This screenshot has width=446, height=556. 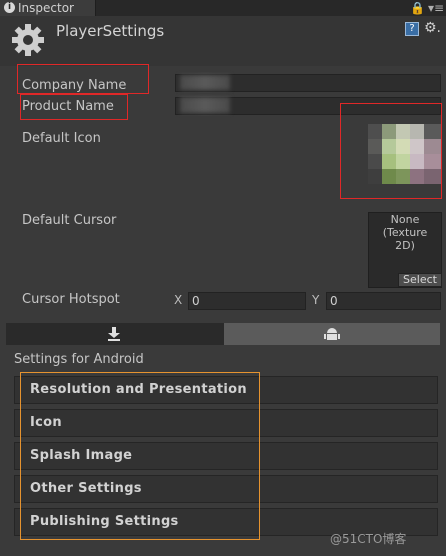 I want to click on platform-tab-android, so click(x=332, y=334).